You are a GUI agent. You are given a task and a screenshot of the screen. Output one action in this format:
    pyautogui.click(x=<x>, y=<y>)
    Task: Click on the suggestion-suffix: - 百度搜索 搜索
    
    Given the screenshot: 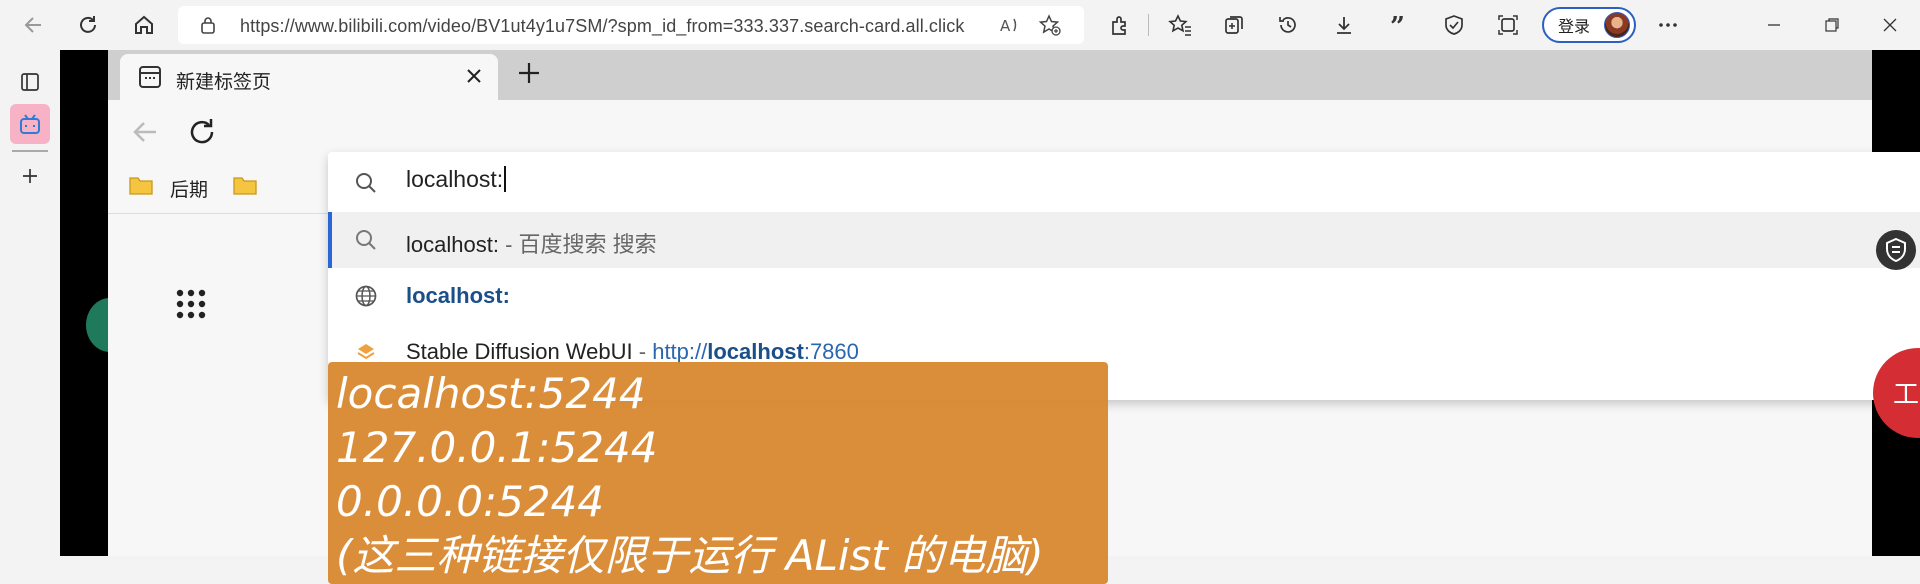 What is the action you would take?
    pyautogui.click(x=577, y=244)
    